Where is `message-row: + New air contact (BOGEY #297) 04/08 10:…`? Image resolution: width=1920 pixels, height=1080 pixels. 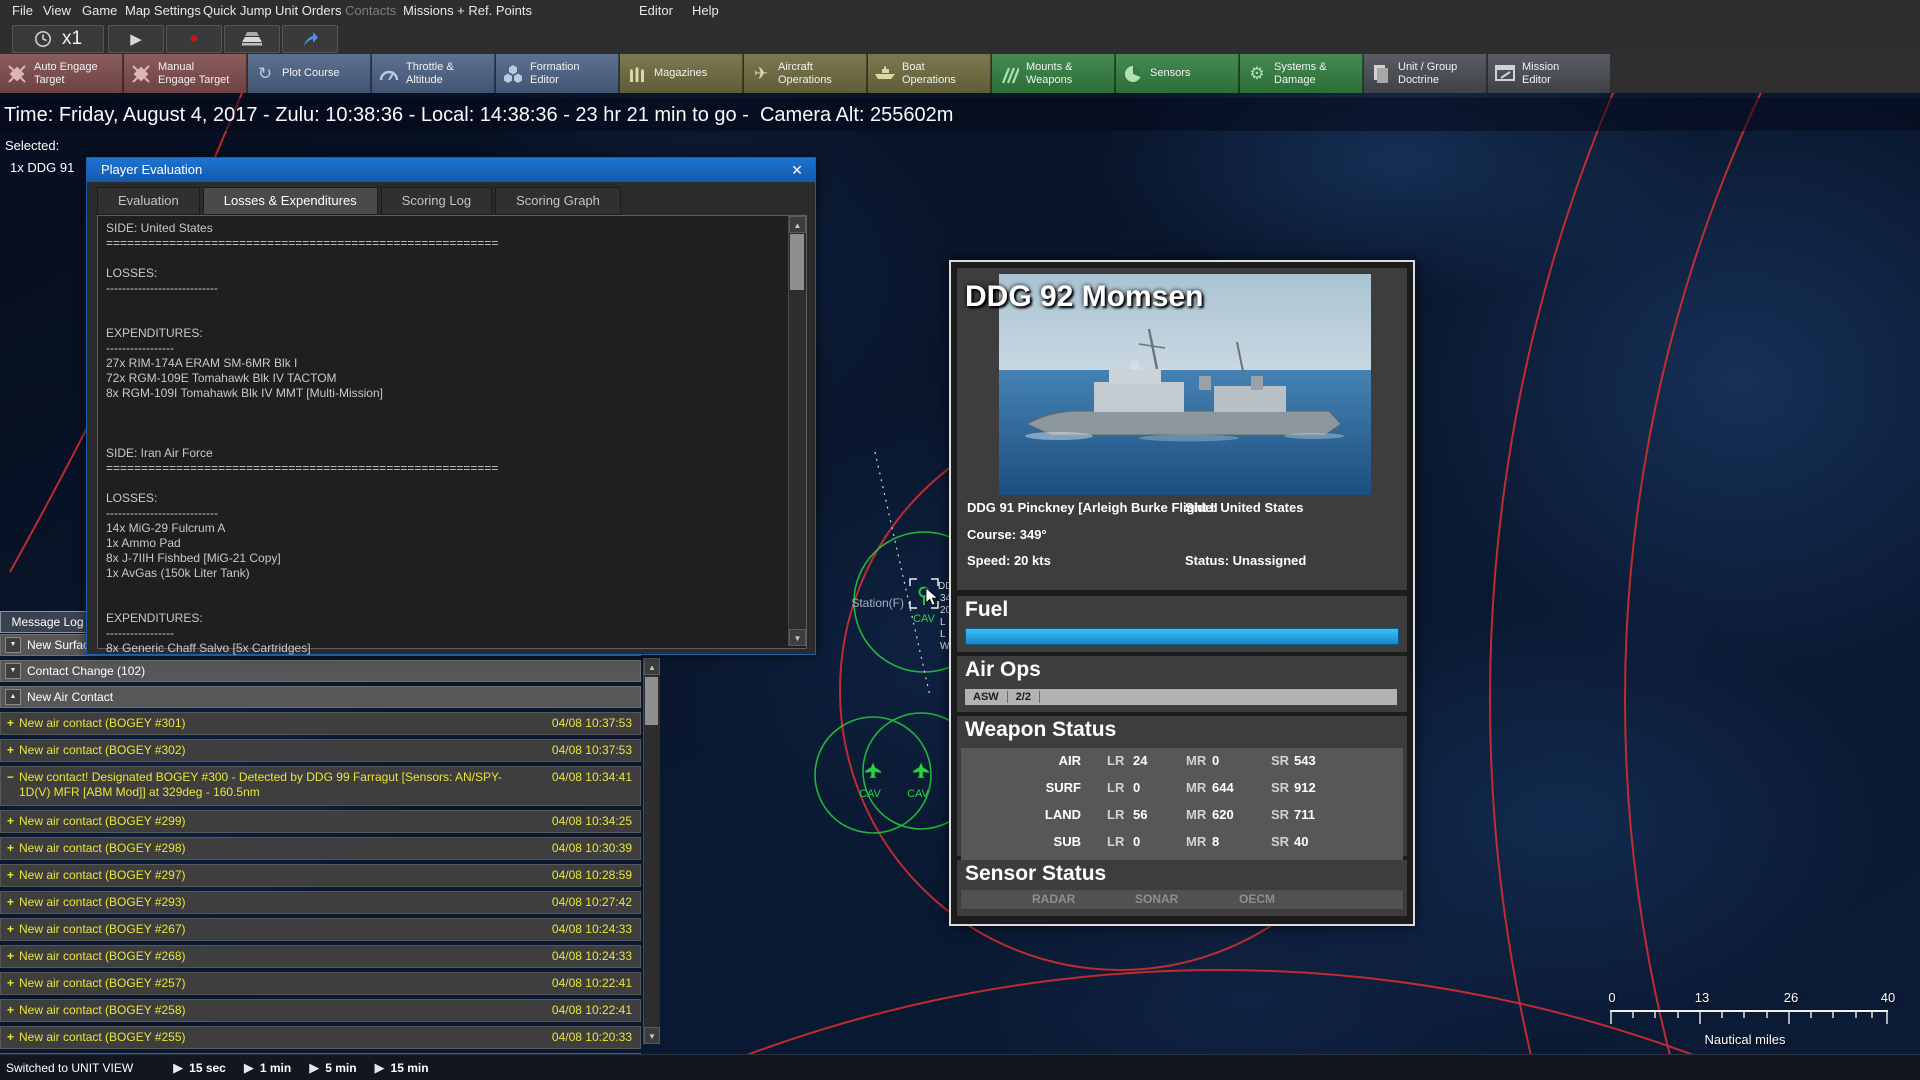 message-row: + New air contact (BOGEY #297) 04/08 10:… is located at coordinates (320, 875).